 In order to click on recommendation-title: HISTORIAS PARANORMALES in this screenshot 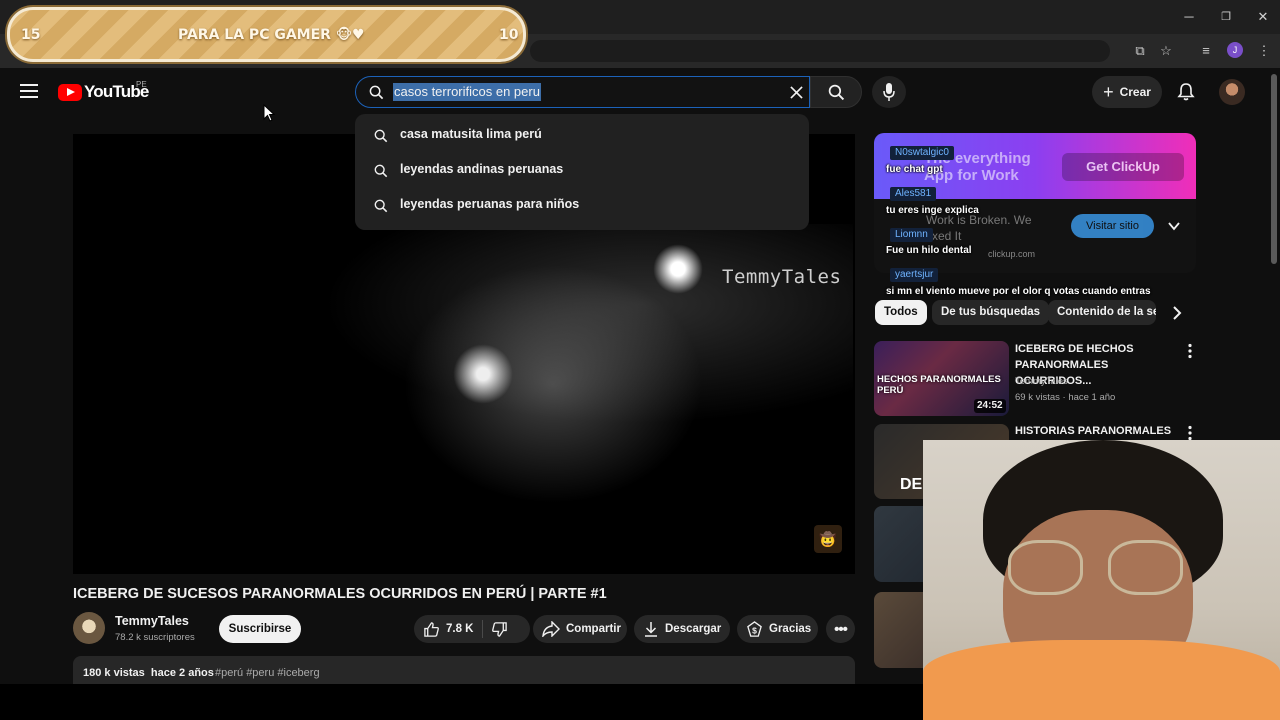, I will do `click(1095, 431)`.